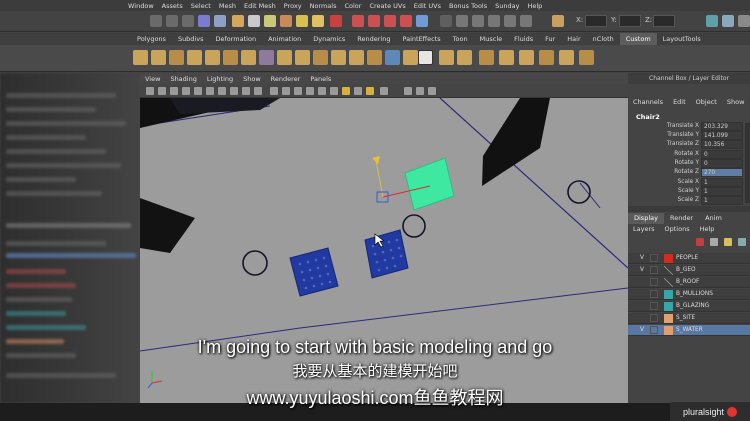 The height and width of the screenshot is (421, 750). I want to click on shelf-tool-15-icon, so click(392, 57).